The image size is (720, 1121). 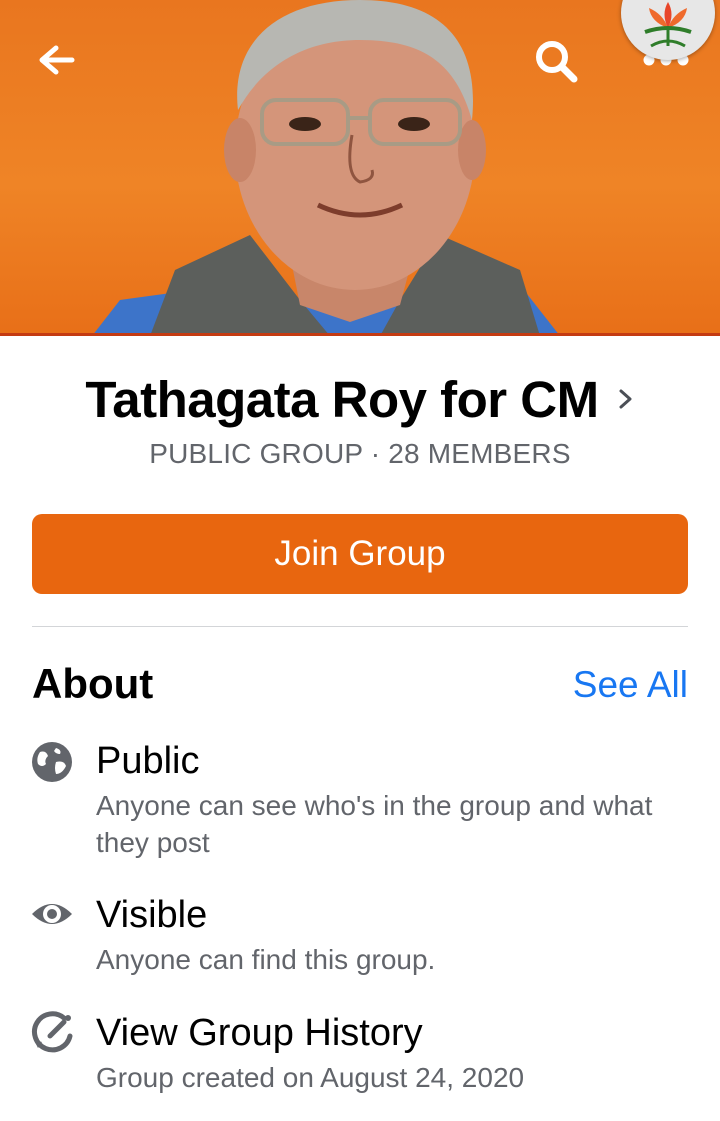 What do you see at coordinates (625, 399) in the screenshot?
I see `chevron-right-icon` at bounding box center [625, 399].